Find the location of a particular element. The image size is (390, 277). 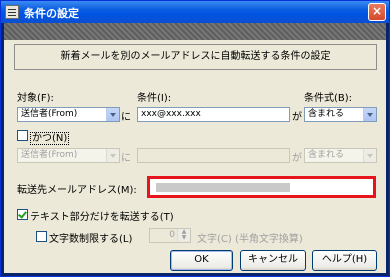

text-only-label: テキスト部分だけを転送する(T) is located at coordinates (102, 215).